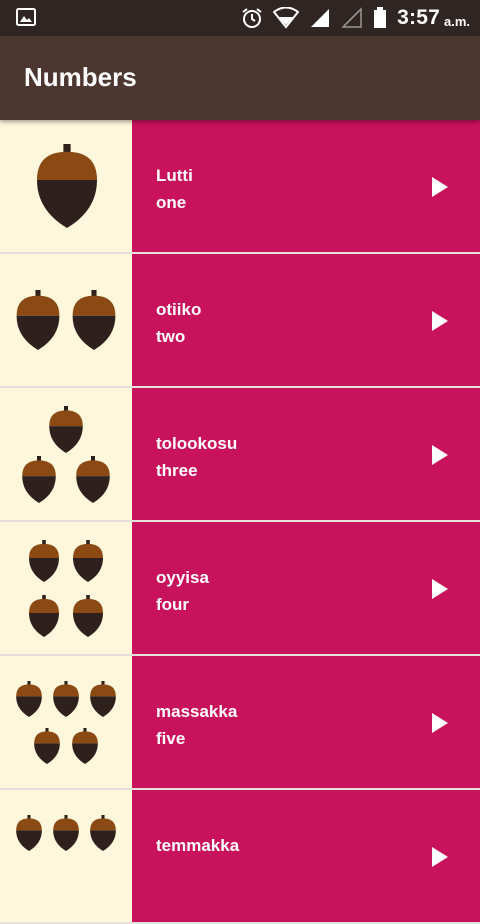 This screenshot has height=924, width=480. Describe the element at coordinates (198, 845) in the screenshot. I see `miwok-word: temmakka` at that location.